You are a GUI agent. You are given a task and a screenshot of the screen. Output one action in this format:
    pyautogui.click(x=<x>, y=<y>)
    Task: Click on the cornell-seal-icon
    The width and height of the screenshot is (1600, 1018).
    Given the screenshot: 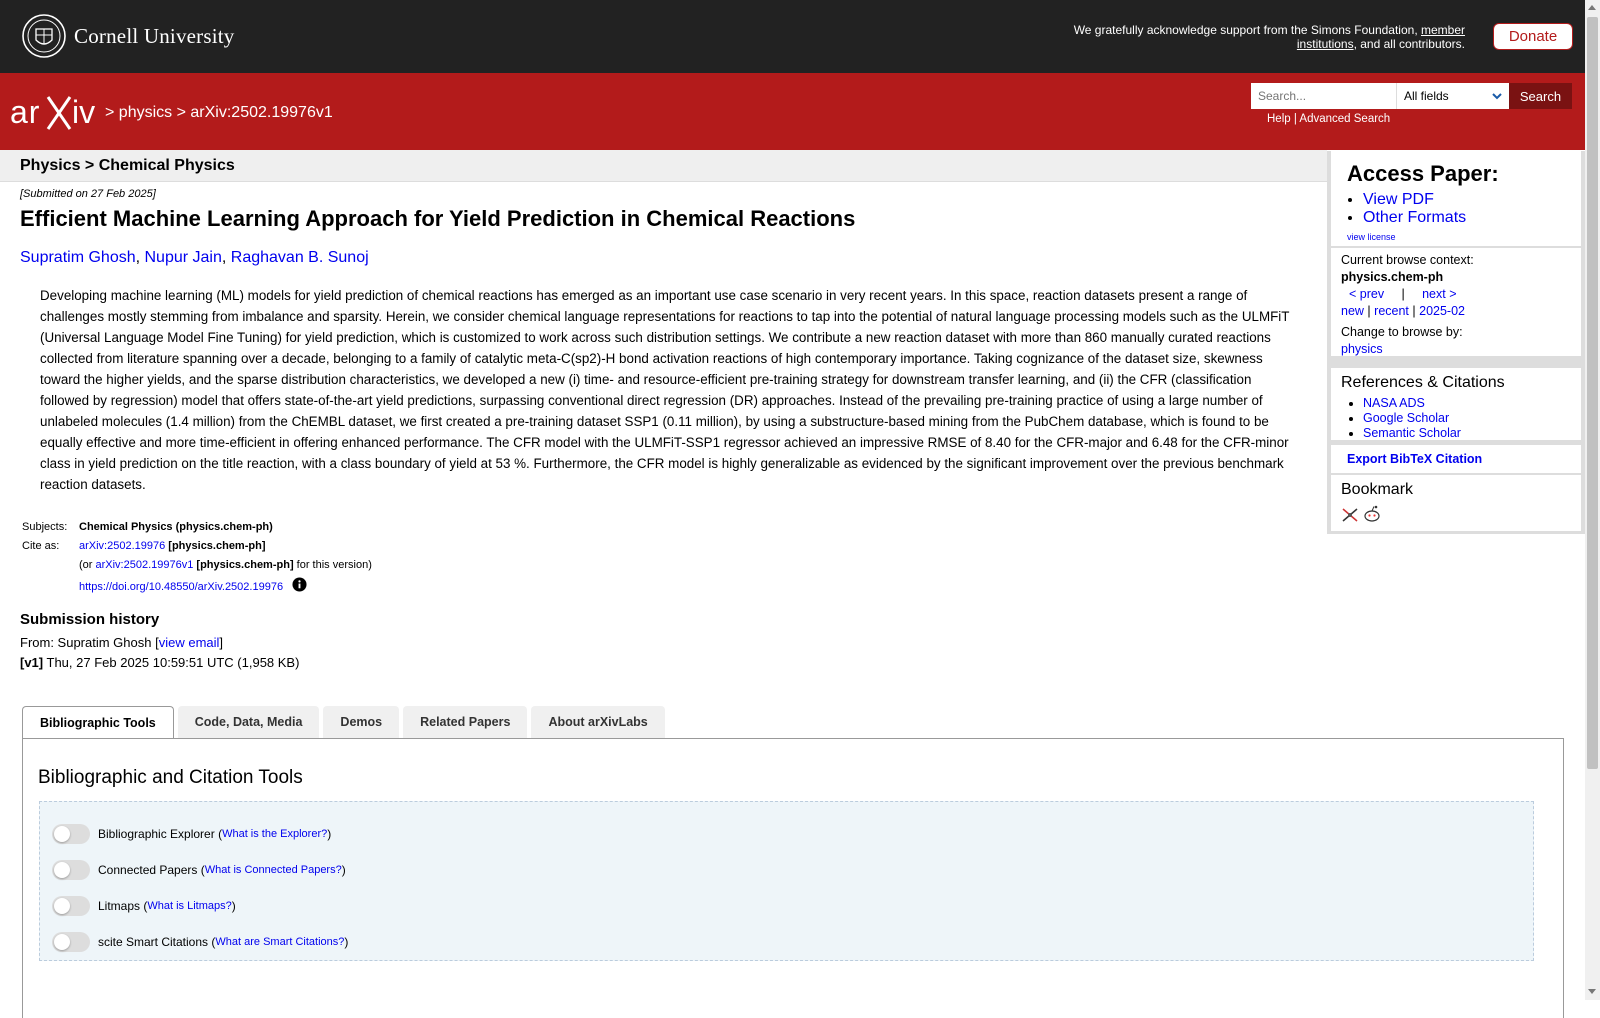 What is the action you would take?
    pyautogui.click(x=44, y=36)
    